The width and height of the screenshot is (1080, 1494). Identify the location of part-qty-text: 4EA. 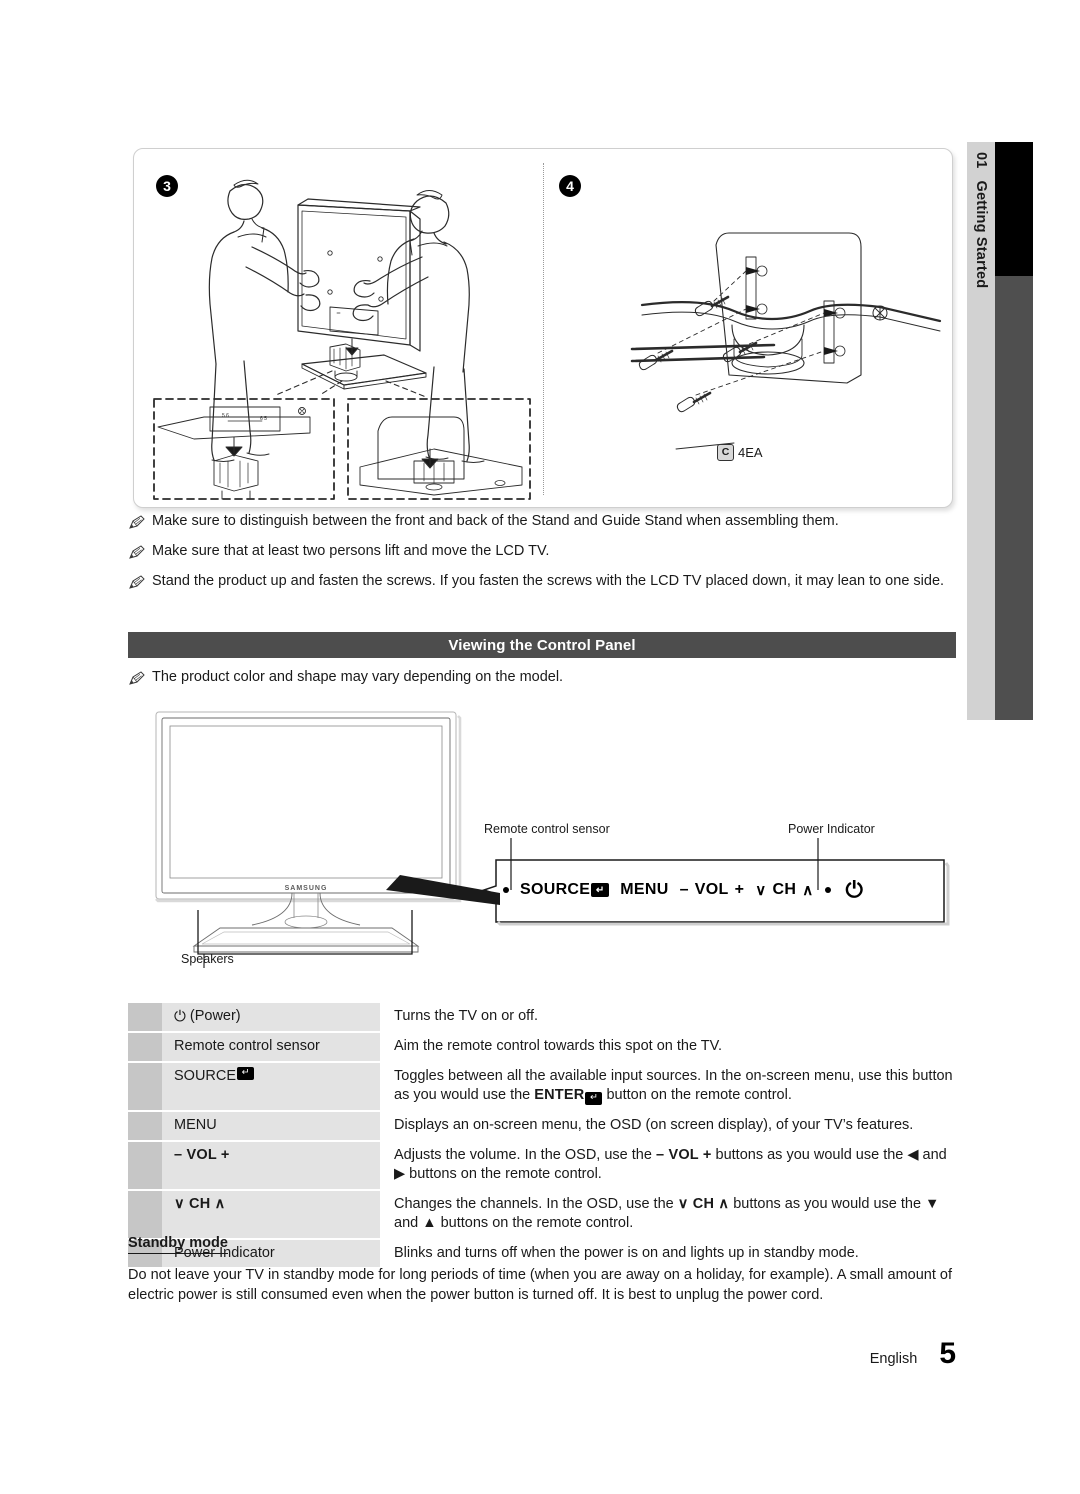
(750, 452).